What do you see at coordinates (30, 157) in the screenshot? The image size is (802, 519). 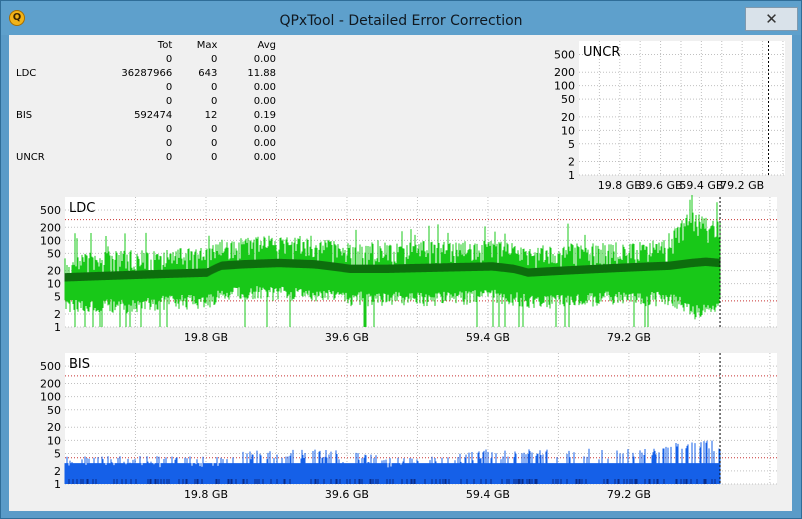 I see `stats-row-label: UNCR` at bounding box center [30, 157].